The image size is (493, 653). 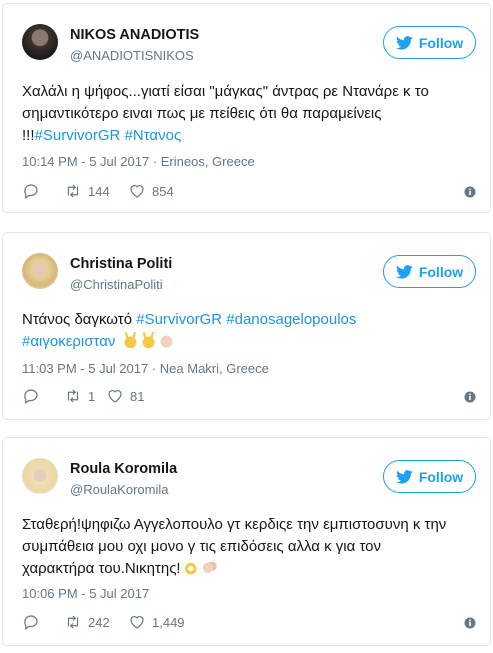 What do you see at coordinates (119, 489) in the screenshot?
I see `author-handle: @RoulaKoromila` at bounding box center [119, 489].